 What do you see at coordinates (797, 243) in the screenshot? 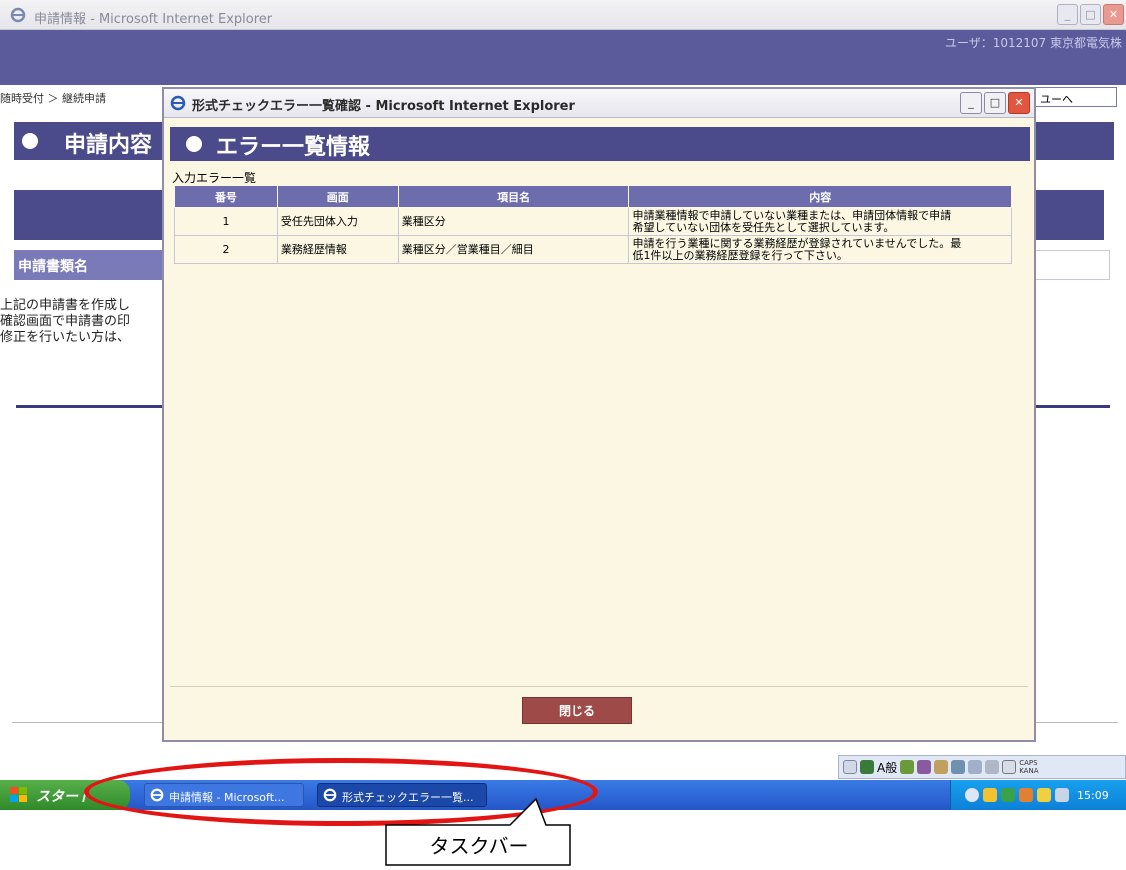
I see `content-line: 申請を行う業種に関する業務経歴が登録されていませんでした。最` at bounding box center [797, 243].